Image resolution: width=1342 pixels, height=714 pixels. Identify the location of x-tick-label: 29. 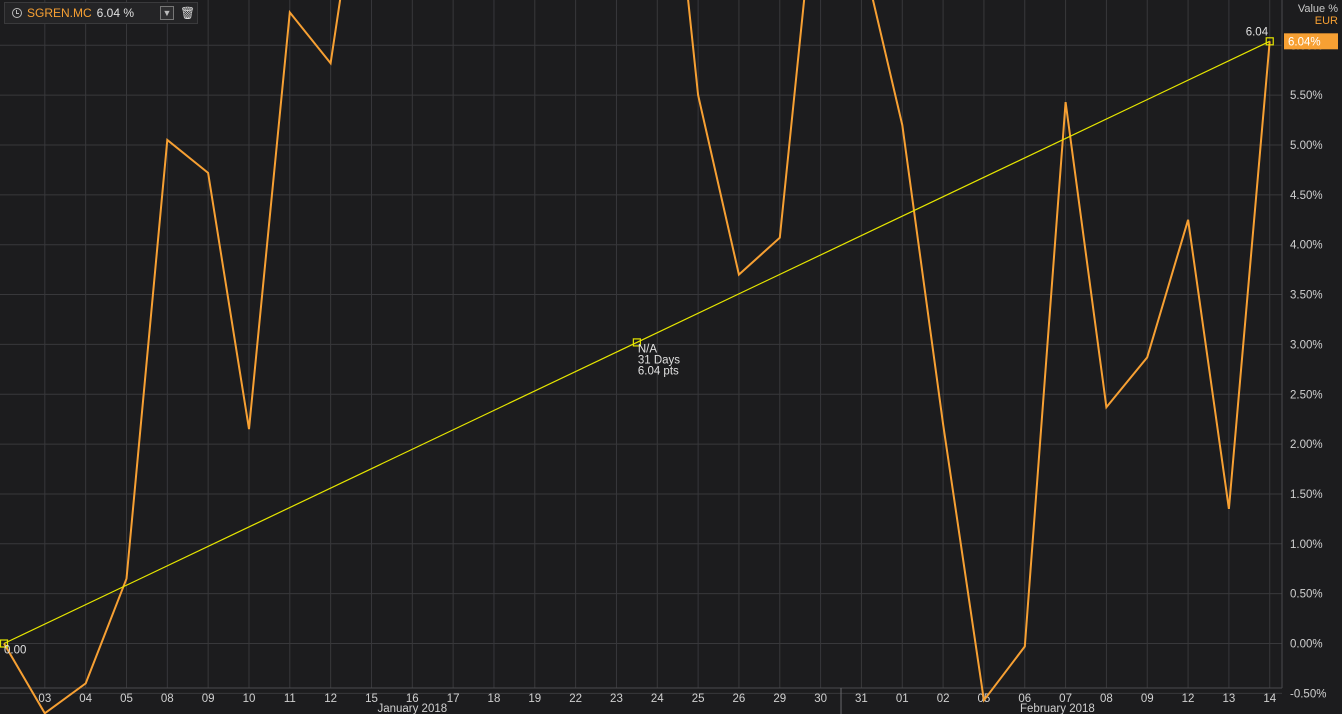
(779, 699).